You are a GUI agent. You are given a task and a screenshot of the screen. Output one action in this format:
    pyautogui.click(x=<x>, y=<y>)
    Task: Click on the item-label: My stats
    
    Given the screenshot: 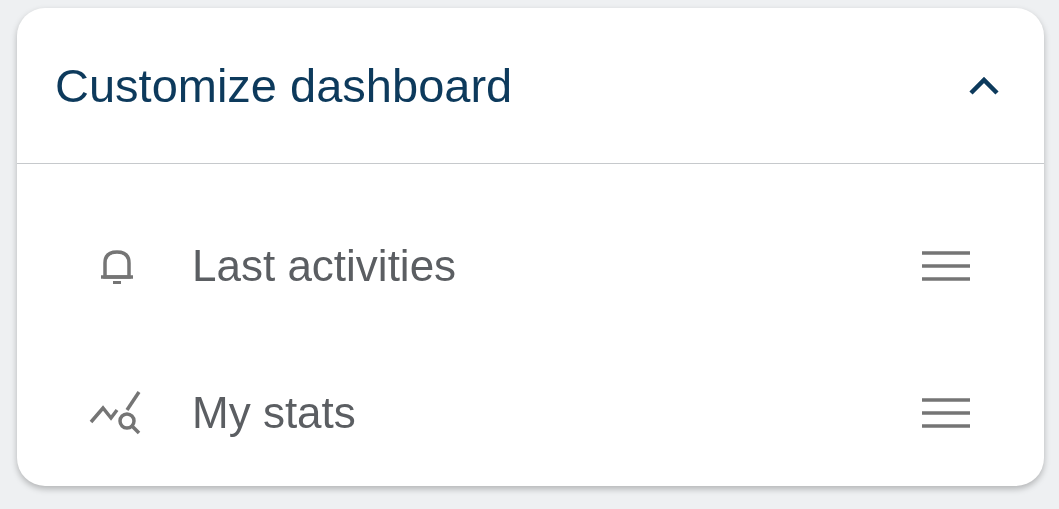 What is the action you would take?
    pyautogui.click(x=274, y=412)
    